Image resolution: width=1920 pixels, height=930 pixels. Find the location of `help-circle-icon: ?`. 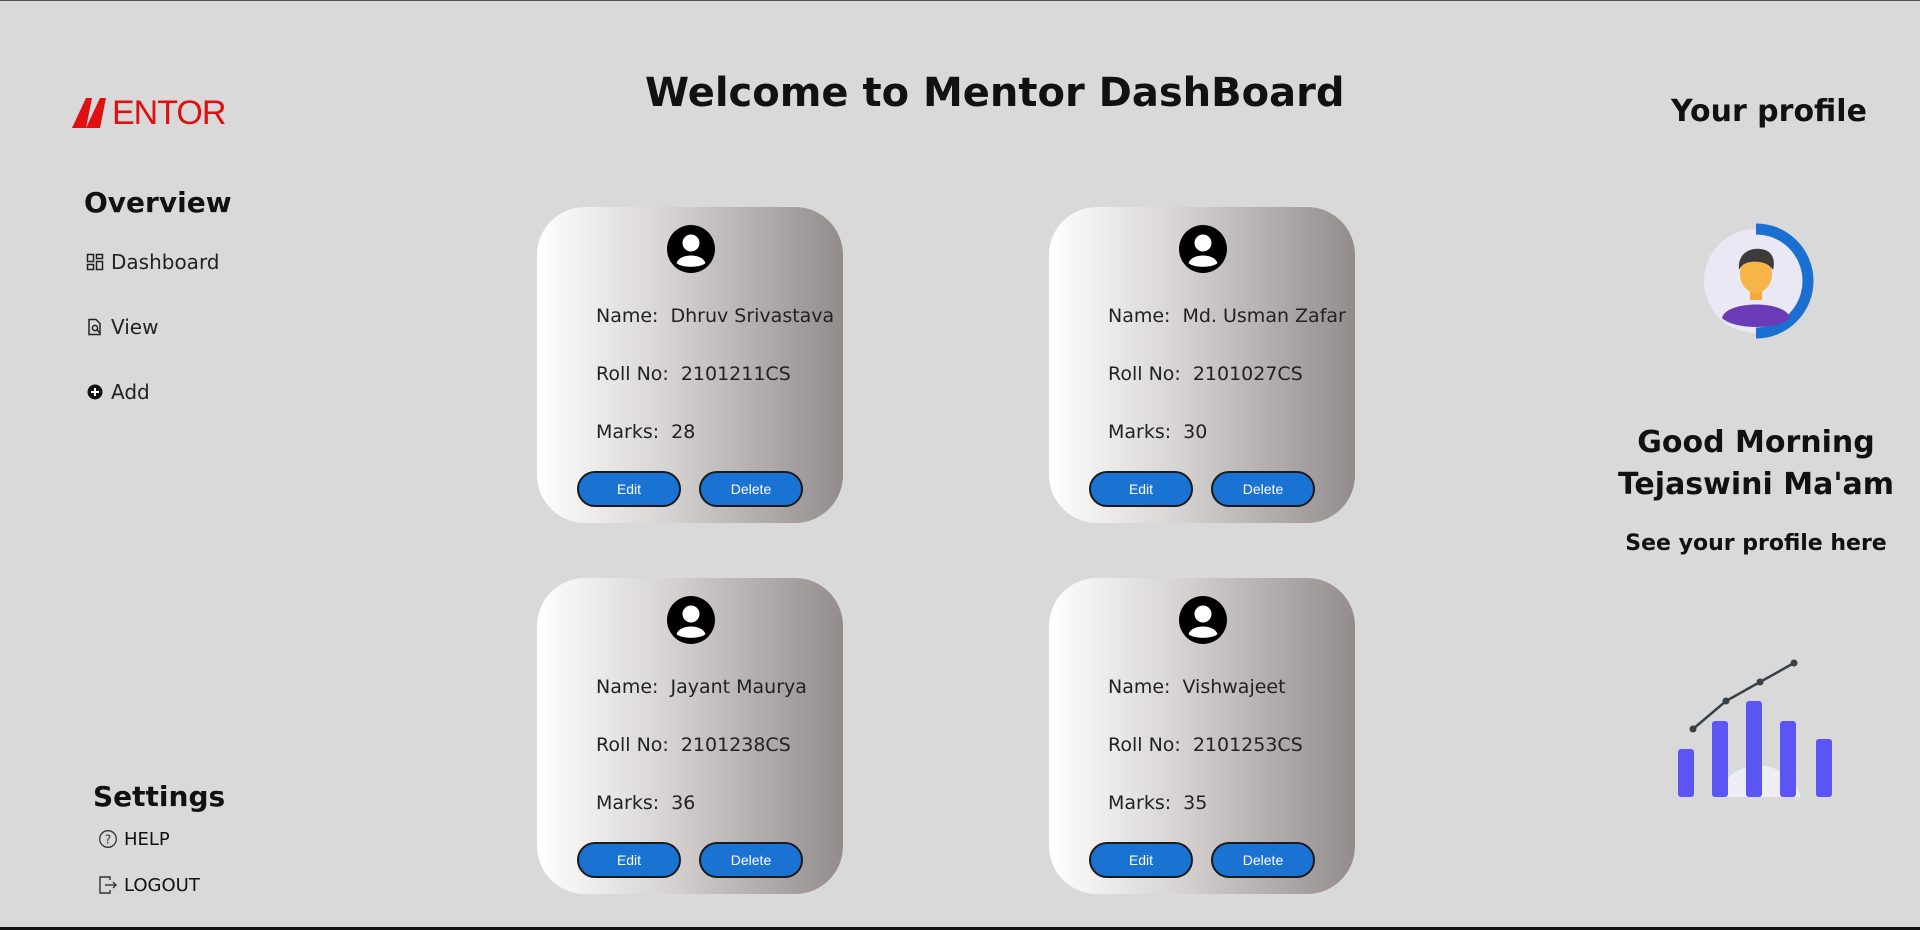

help-circle-icon: ? is located at coordinates (108, 839).